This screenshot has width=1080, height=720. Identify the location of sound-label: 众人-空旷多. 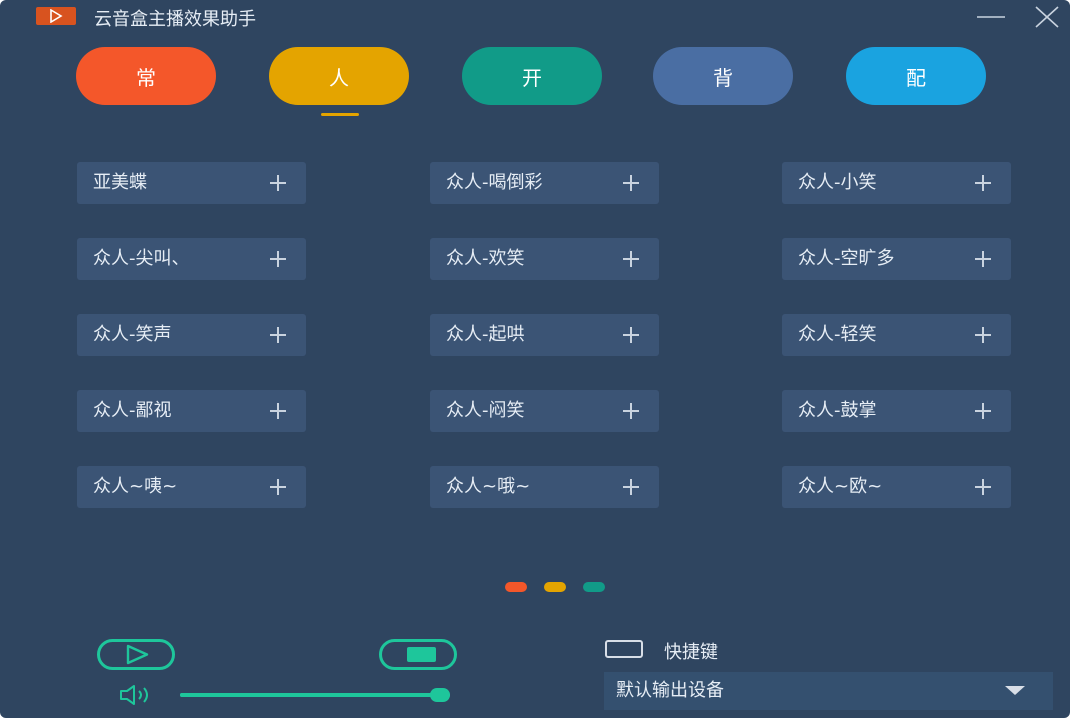
(846, 258).